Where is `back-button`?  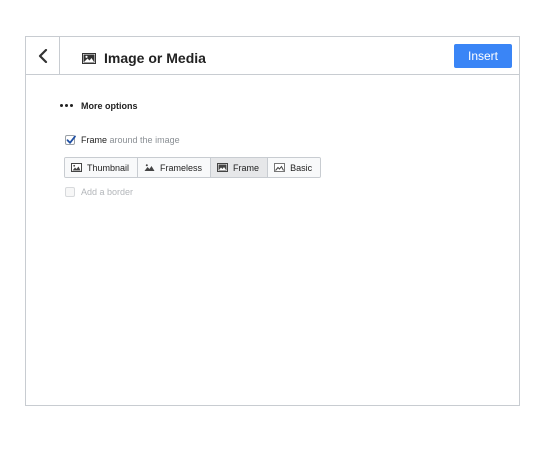 back-button is located at coordinates (43, 55).